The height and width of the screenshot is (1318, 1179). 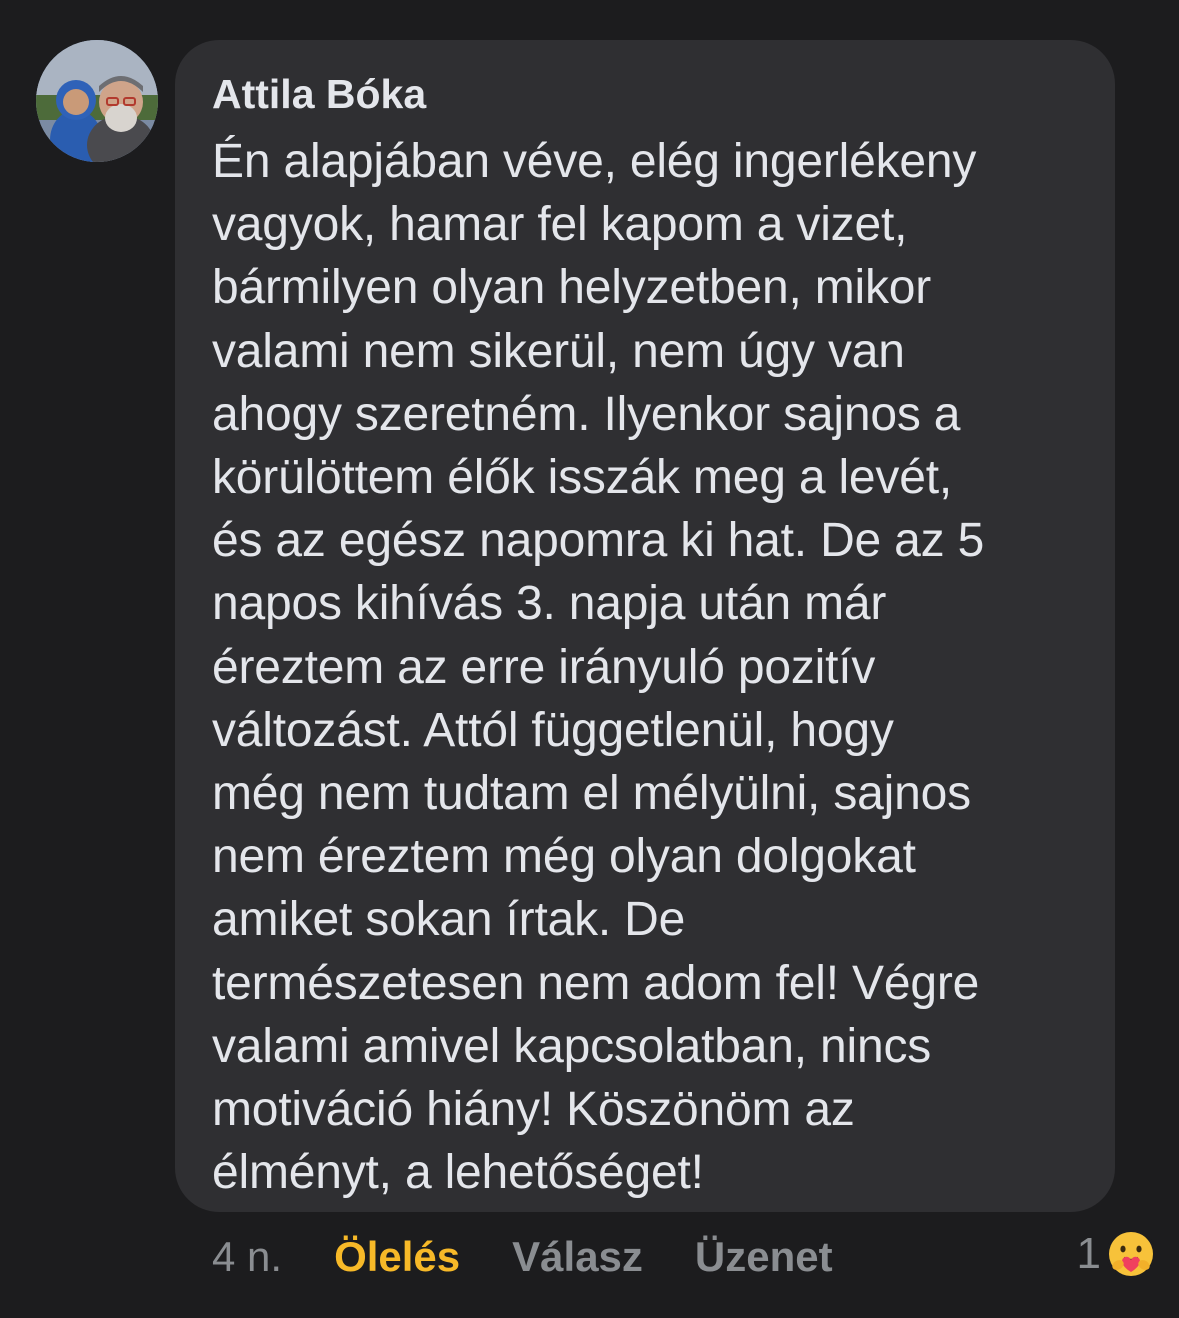 What do you see at coordinates (764, 1257) in the screenshot?
I see `message-button: Üzenet` at bounding box center [764, 1257].